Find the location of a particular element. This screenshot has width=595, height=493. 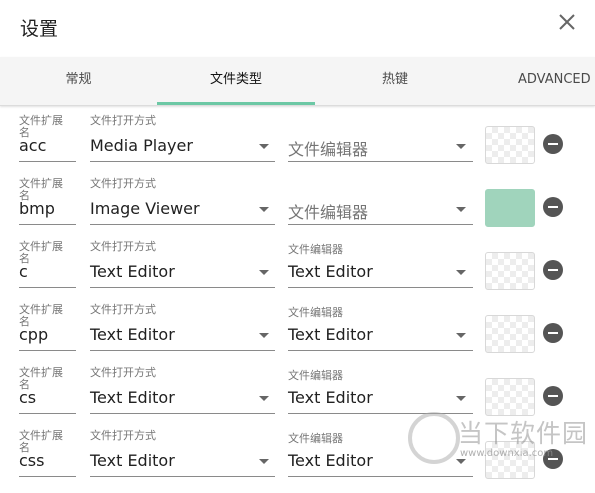

extension-field: bmp is located at coordinates (37, 208).